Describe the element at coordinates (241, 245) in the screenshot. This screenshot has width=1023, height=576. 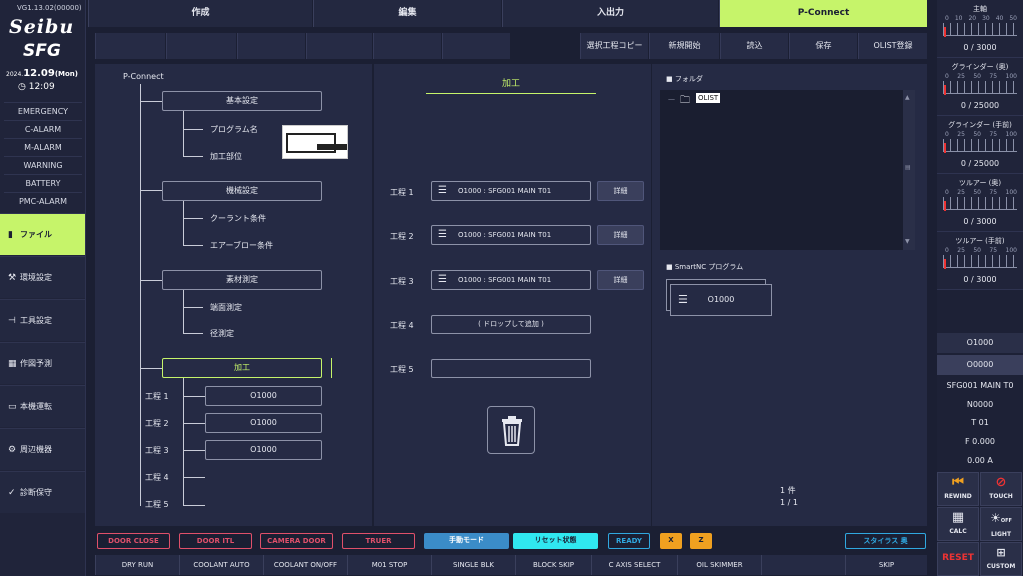
I see `tree-airblow: エアーブロー条件` at that location.